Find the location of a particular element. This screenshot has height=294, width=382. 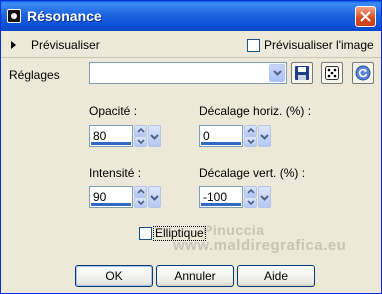

opacity-label: Opacité : is located at coordinates (113, 111).